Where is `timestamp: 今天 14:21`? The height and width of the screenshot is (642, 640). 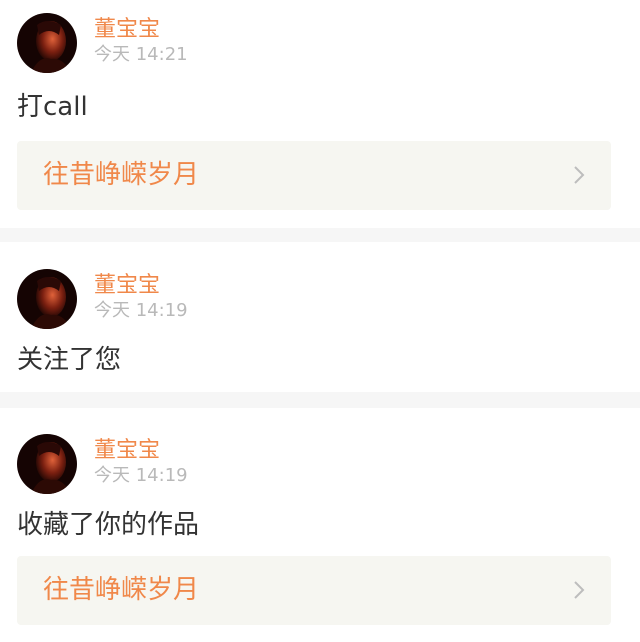
timestamp: 今天 14:21 is located at coordinates (141, 54).